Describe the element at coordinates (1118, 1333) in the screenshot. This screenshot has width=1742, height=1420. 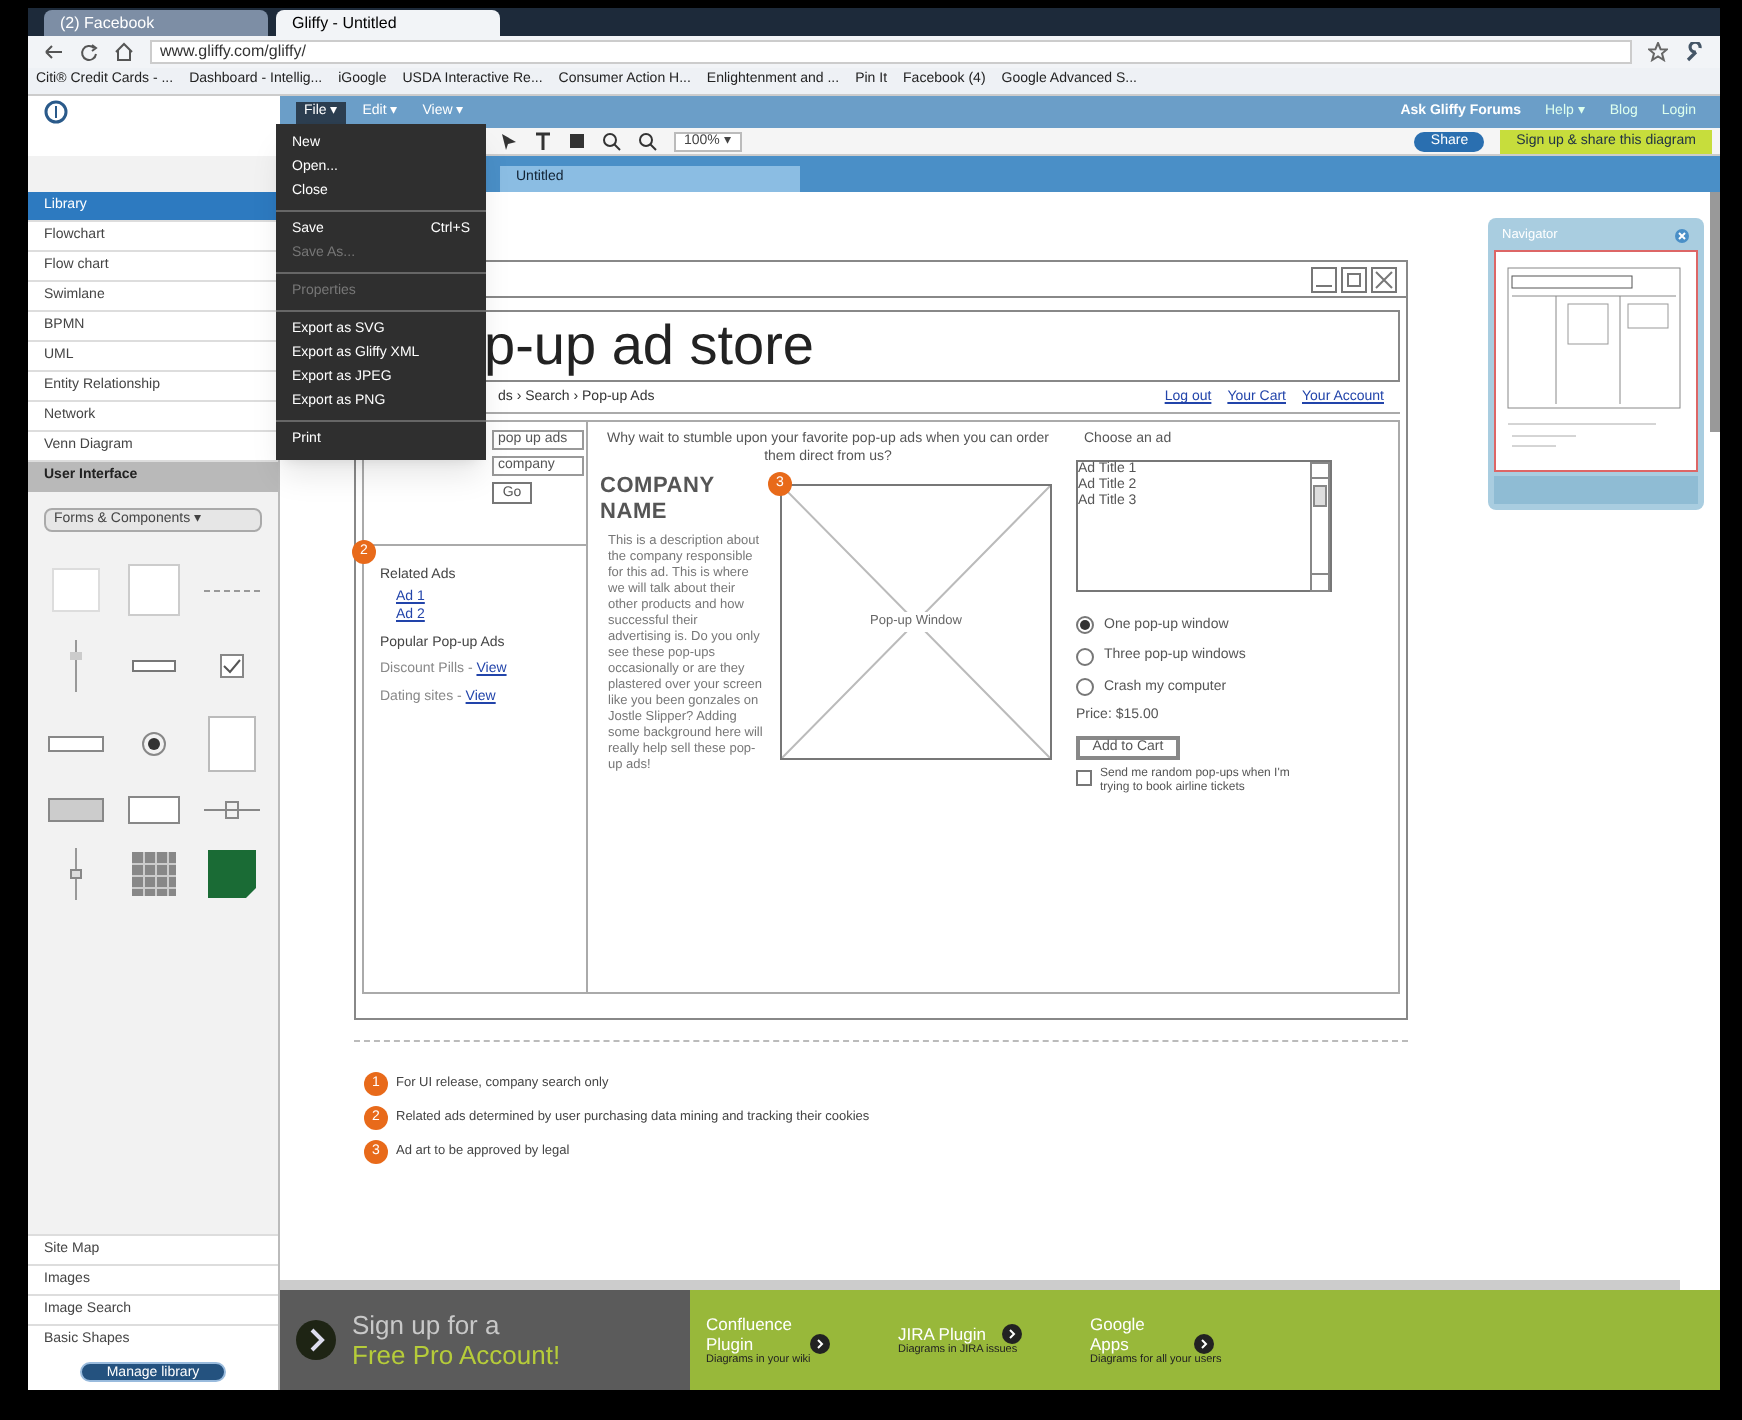
I see `plugin-title: Google Apps` at that location.